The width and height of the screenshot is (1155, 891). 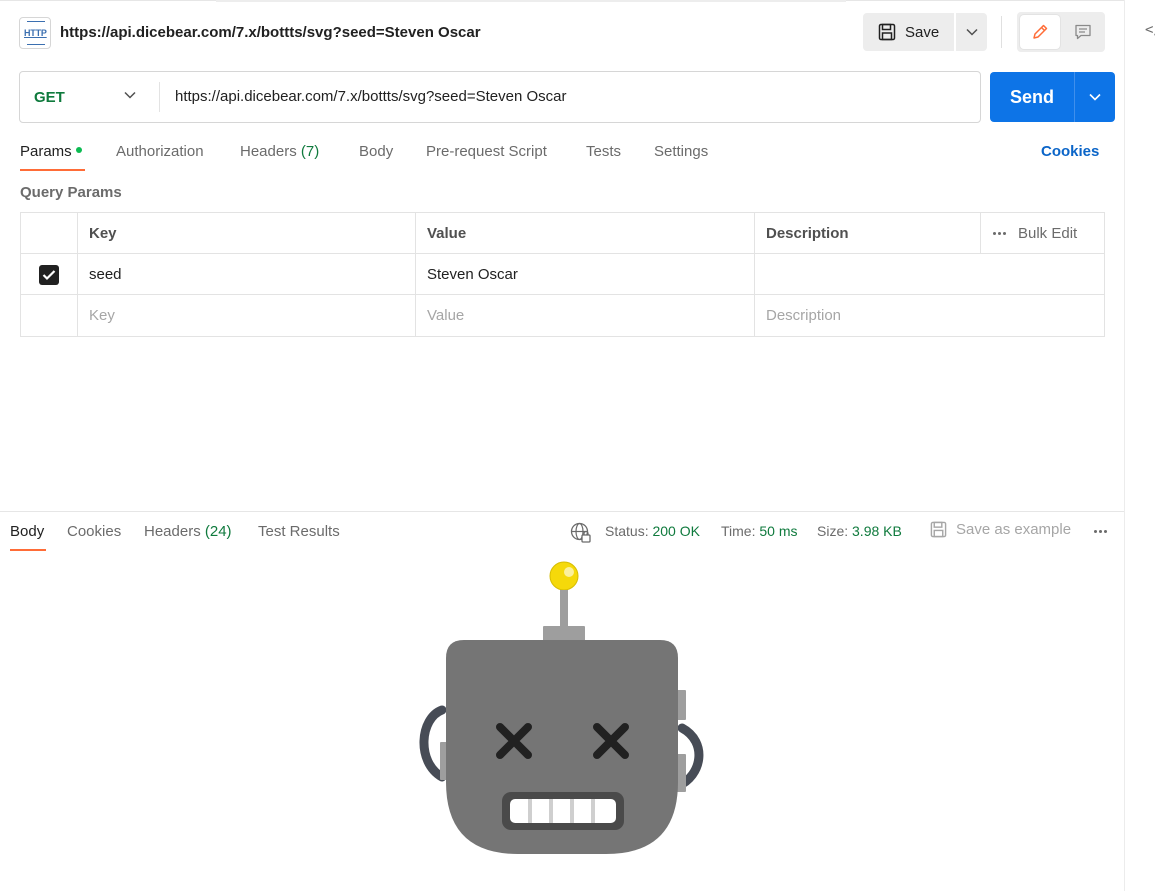 I want to click on bulk-edit-button: Bulk Edit, so click(x=1047, y=233).